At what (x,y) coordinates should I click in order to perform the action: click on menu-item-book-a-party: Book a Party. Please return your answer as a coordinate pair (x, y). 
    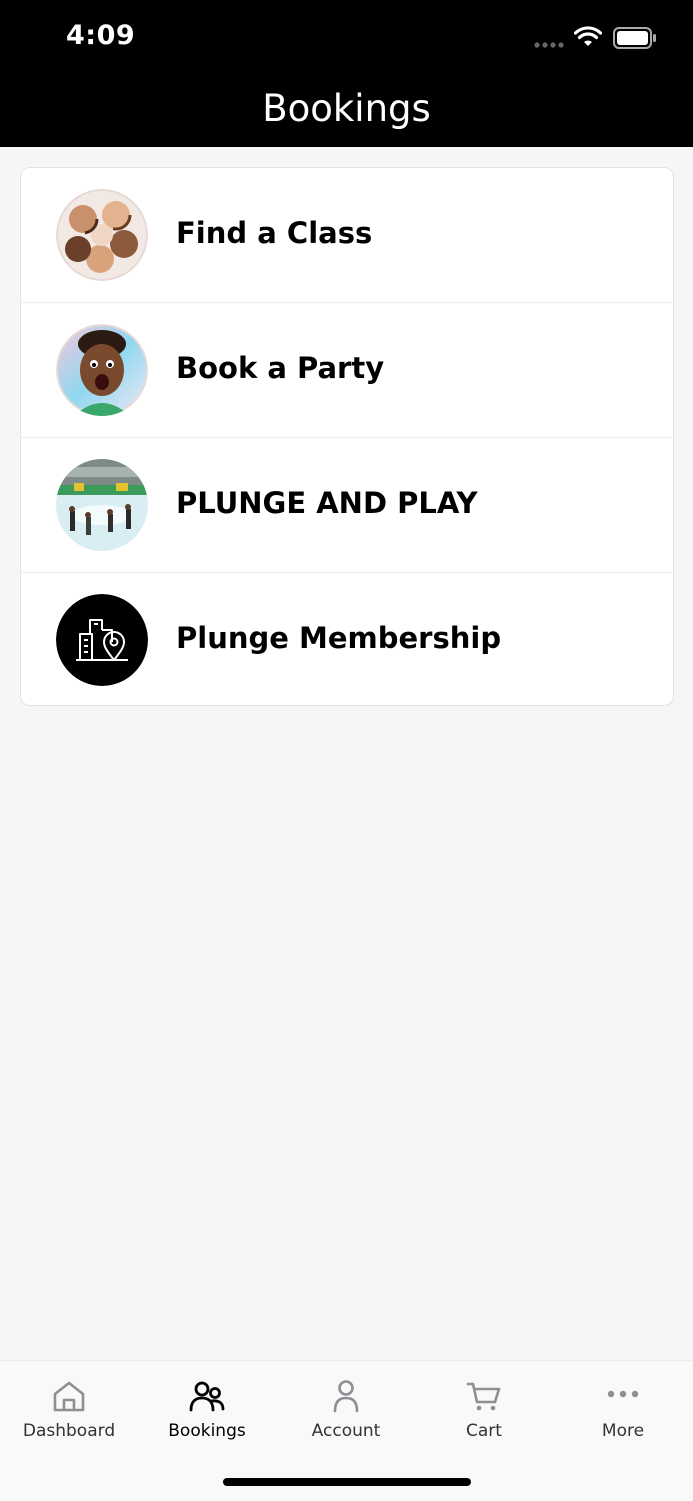
    Looking at the image, I should click on (347, 370).